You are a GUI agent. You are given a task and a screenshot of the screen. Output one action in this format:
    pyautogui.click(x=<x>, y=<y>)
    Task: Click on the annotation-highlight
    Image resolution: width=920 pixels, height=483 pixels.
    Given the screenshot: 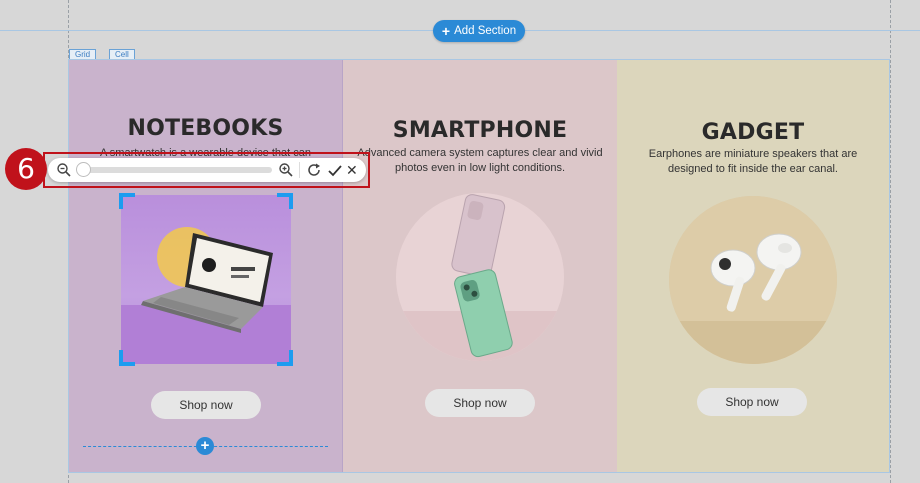 What is the action you would take?
    pyautogui.click(x=206, y=170)
    